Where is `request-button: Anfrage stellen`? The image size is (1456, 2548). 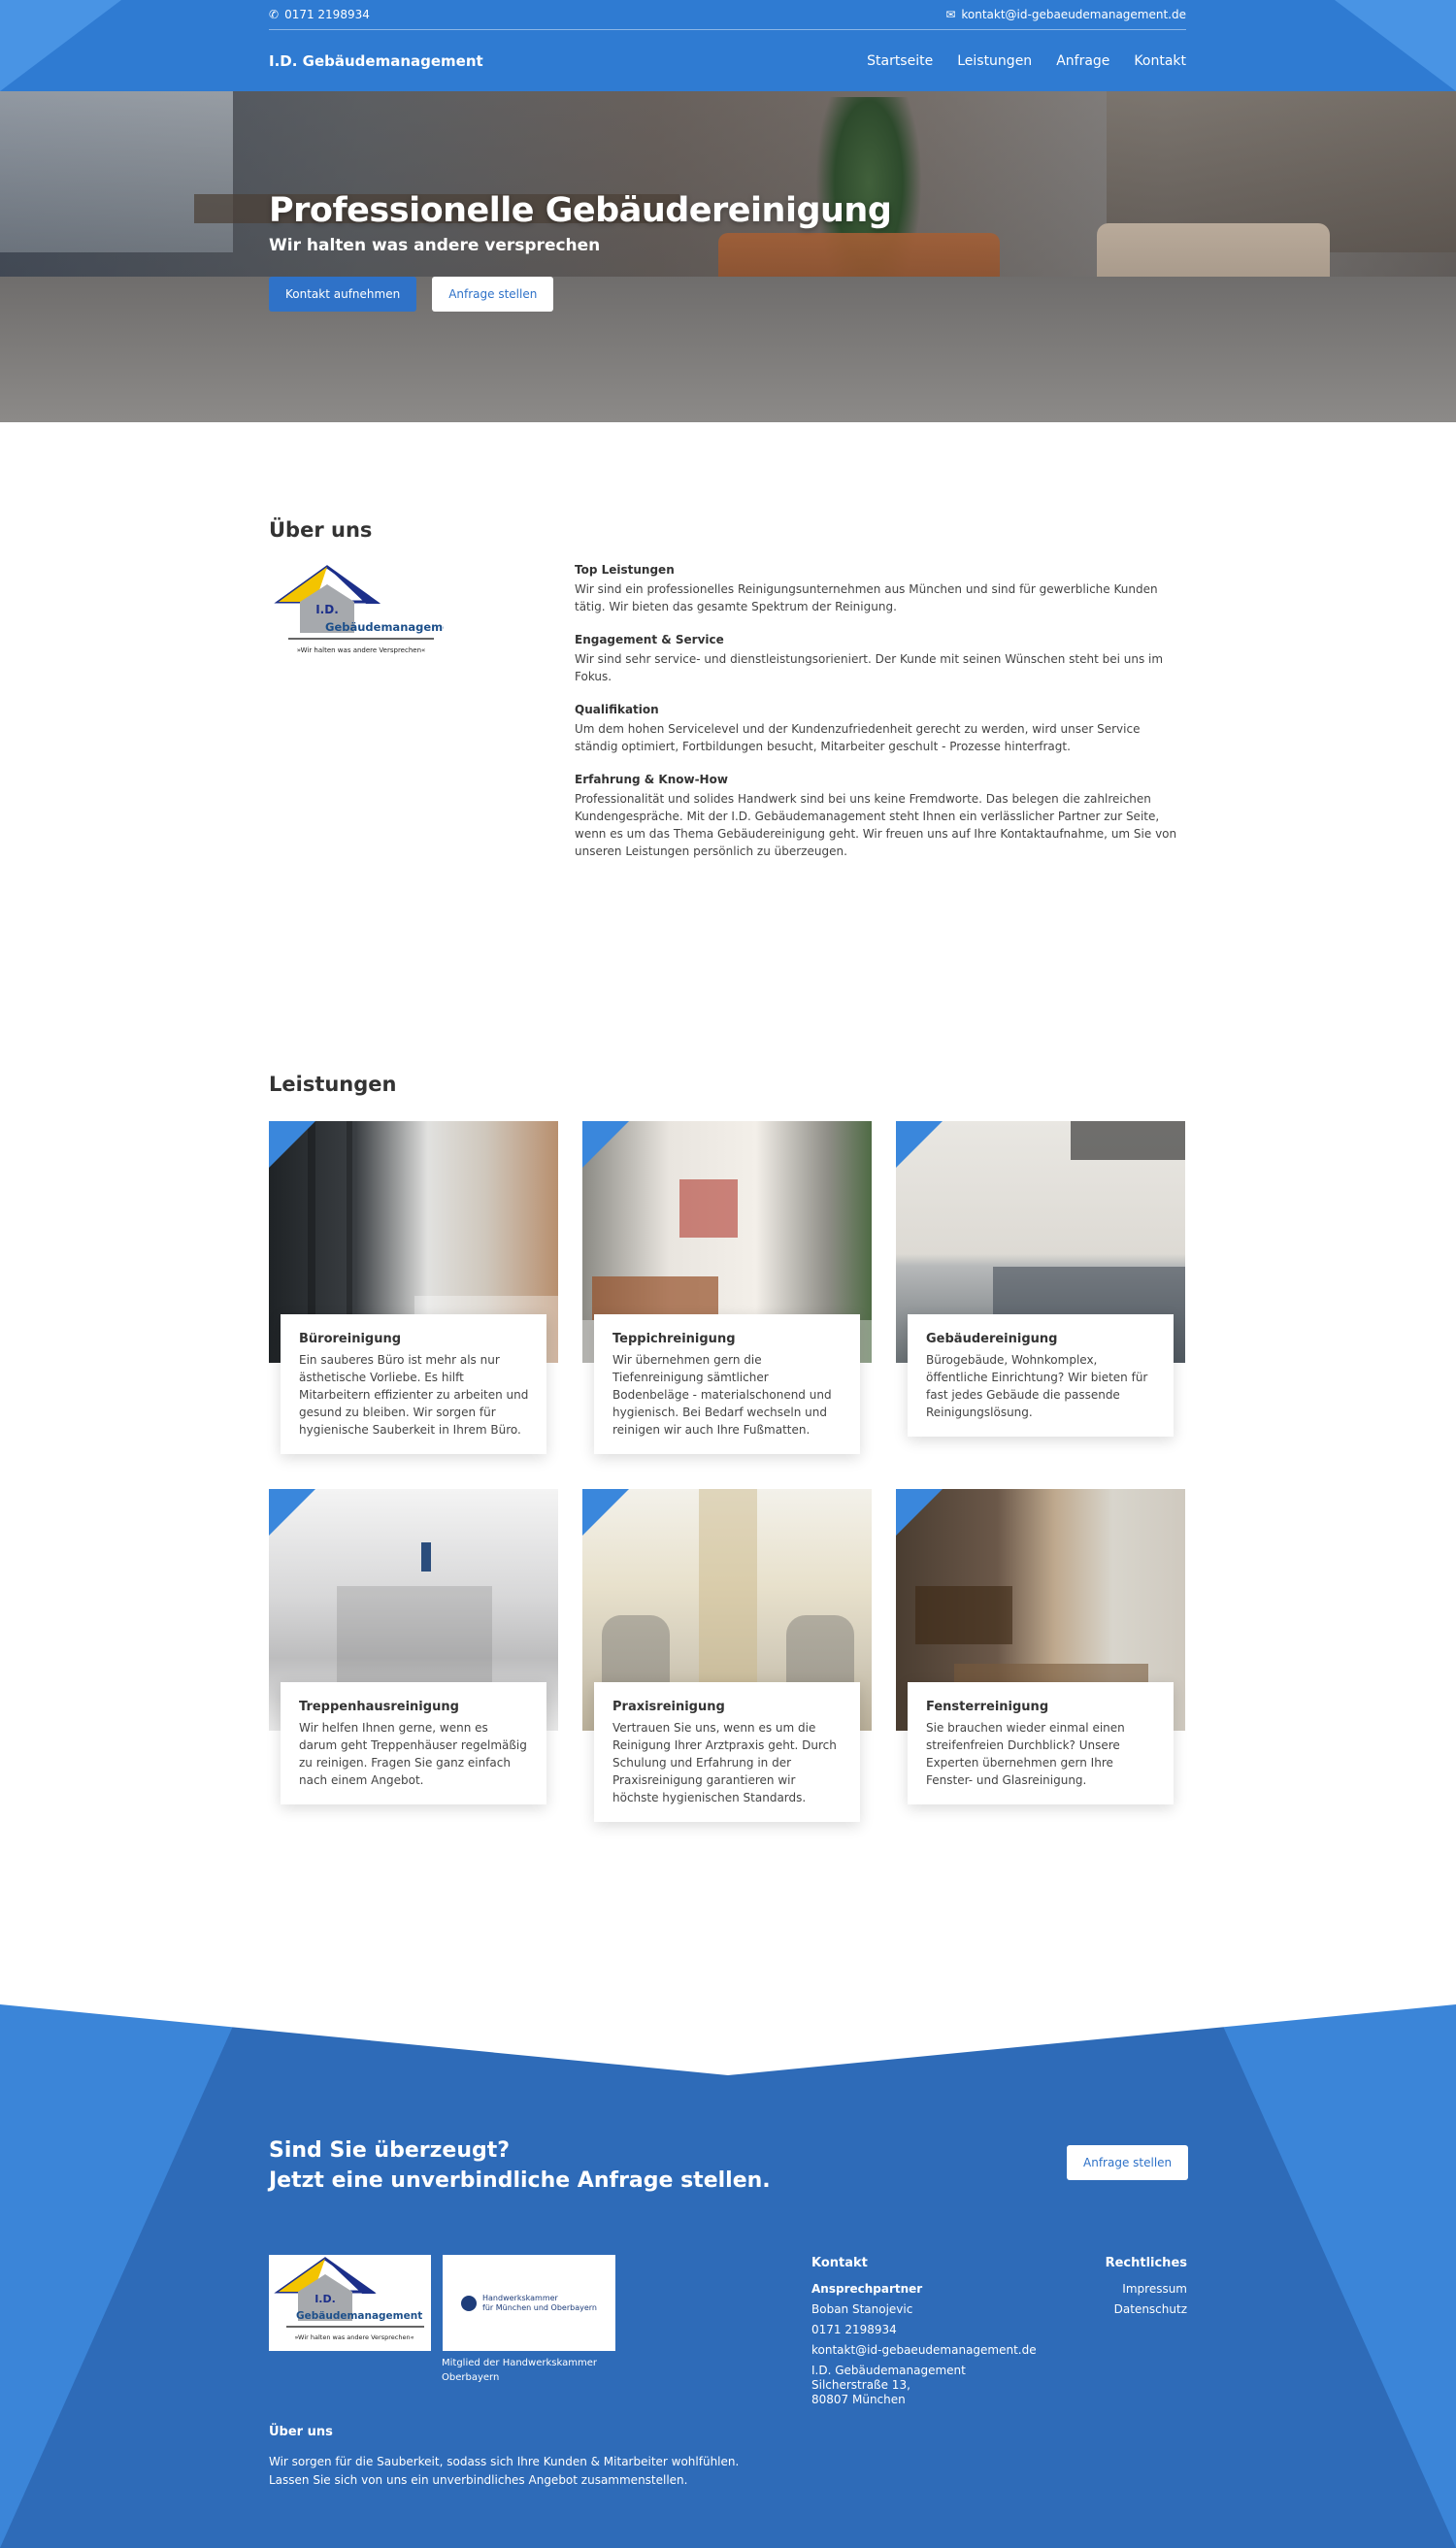 request-button: Anfrage stellen is located at coordinates (493, 294).